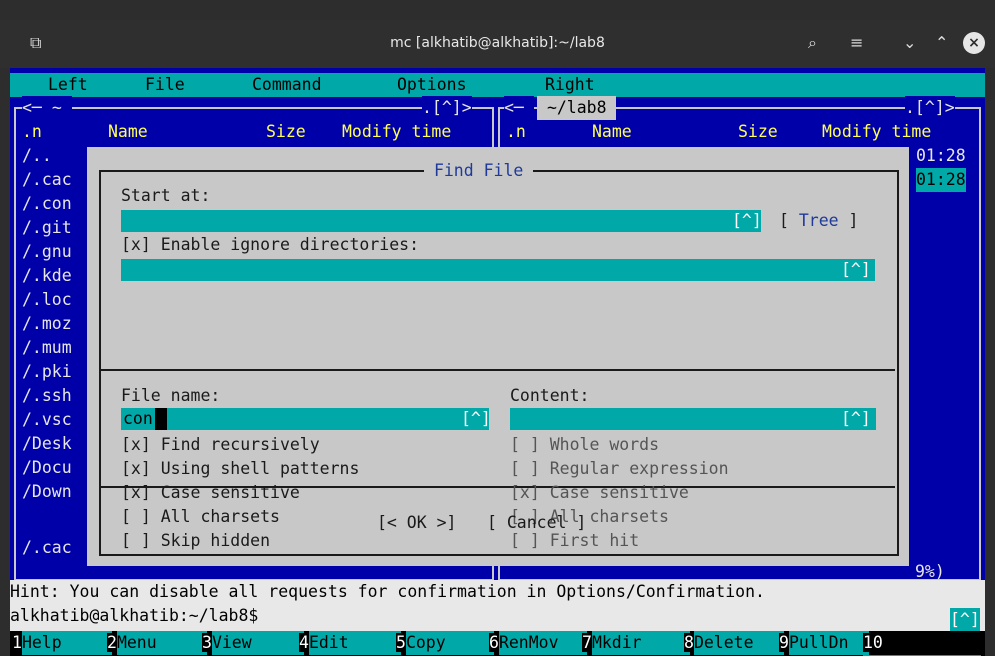 Image resolution: width=995 pixels, height=656 pixels. What do you see at coordinates (287, 85) in the screenshot?
I see `menu-command: Command` at bounding box center [287, 85].